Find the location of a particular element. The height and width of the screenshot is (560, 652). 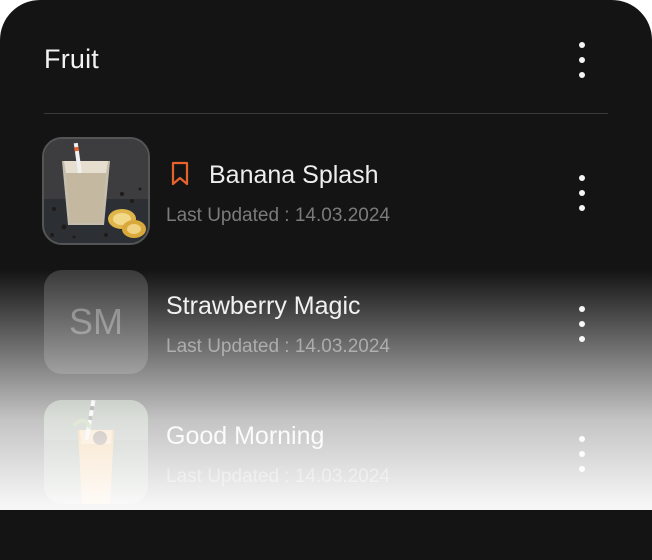

header-divider is located at coordinates (326, 113).